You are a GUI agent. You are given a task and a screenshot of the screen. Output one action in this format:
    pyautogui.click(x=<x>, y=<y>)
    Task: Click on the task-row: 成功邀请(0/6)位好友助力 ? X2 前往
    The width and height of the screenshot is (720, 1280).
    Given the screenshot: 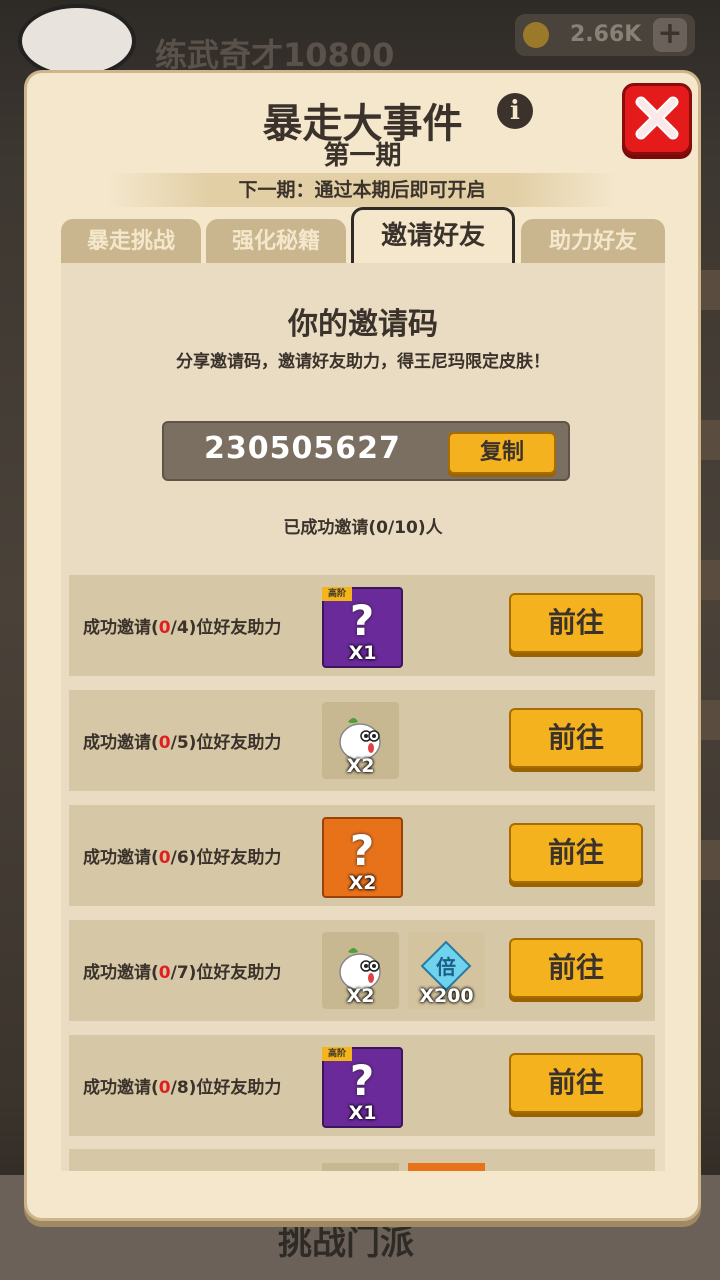 What is the action you would take?
    pyautogui.click(x=362, y=855)
    